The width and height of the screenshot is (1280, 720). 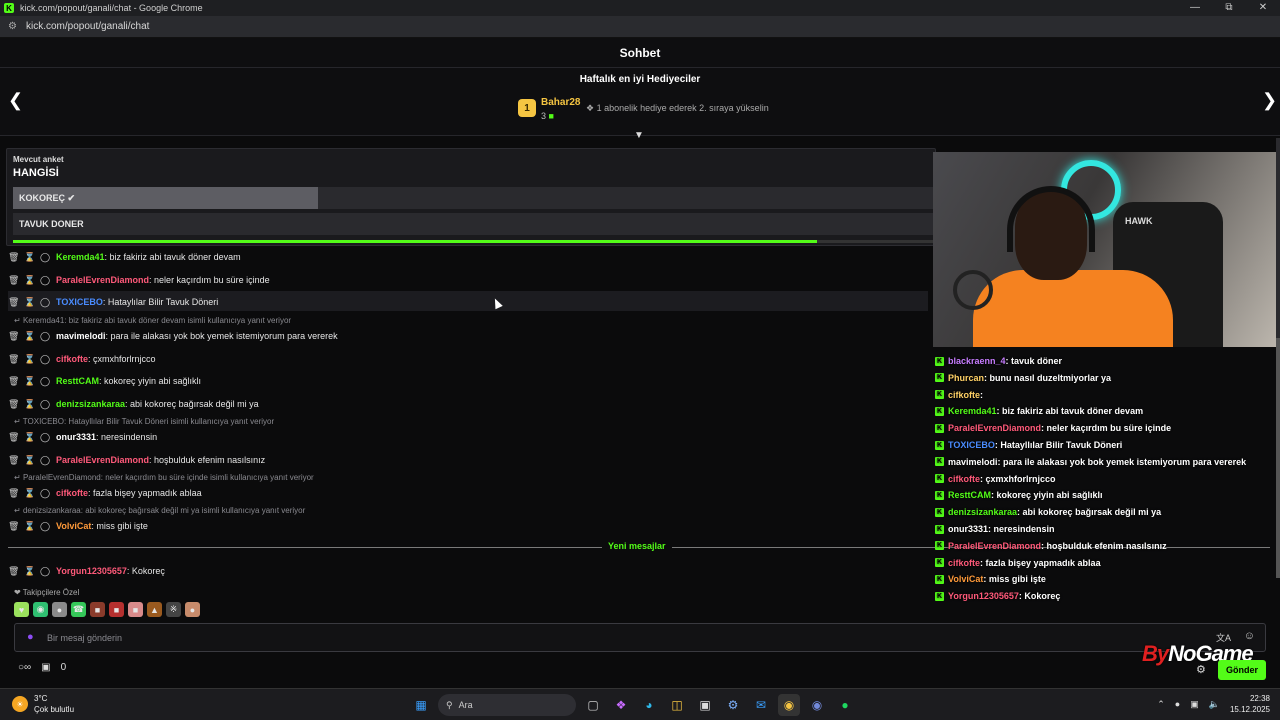 What do you see at coordinates (77, 381) in the screenshot?
I see `username: ResttCAM` at bounding box center [77, 381].